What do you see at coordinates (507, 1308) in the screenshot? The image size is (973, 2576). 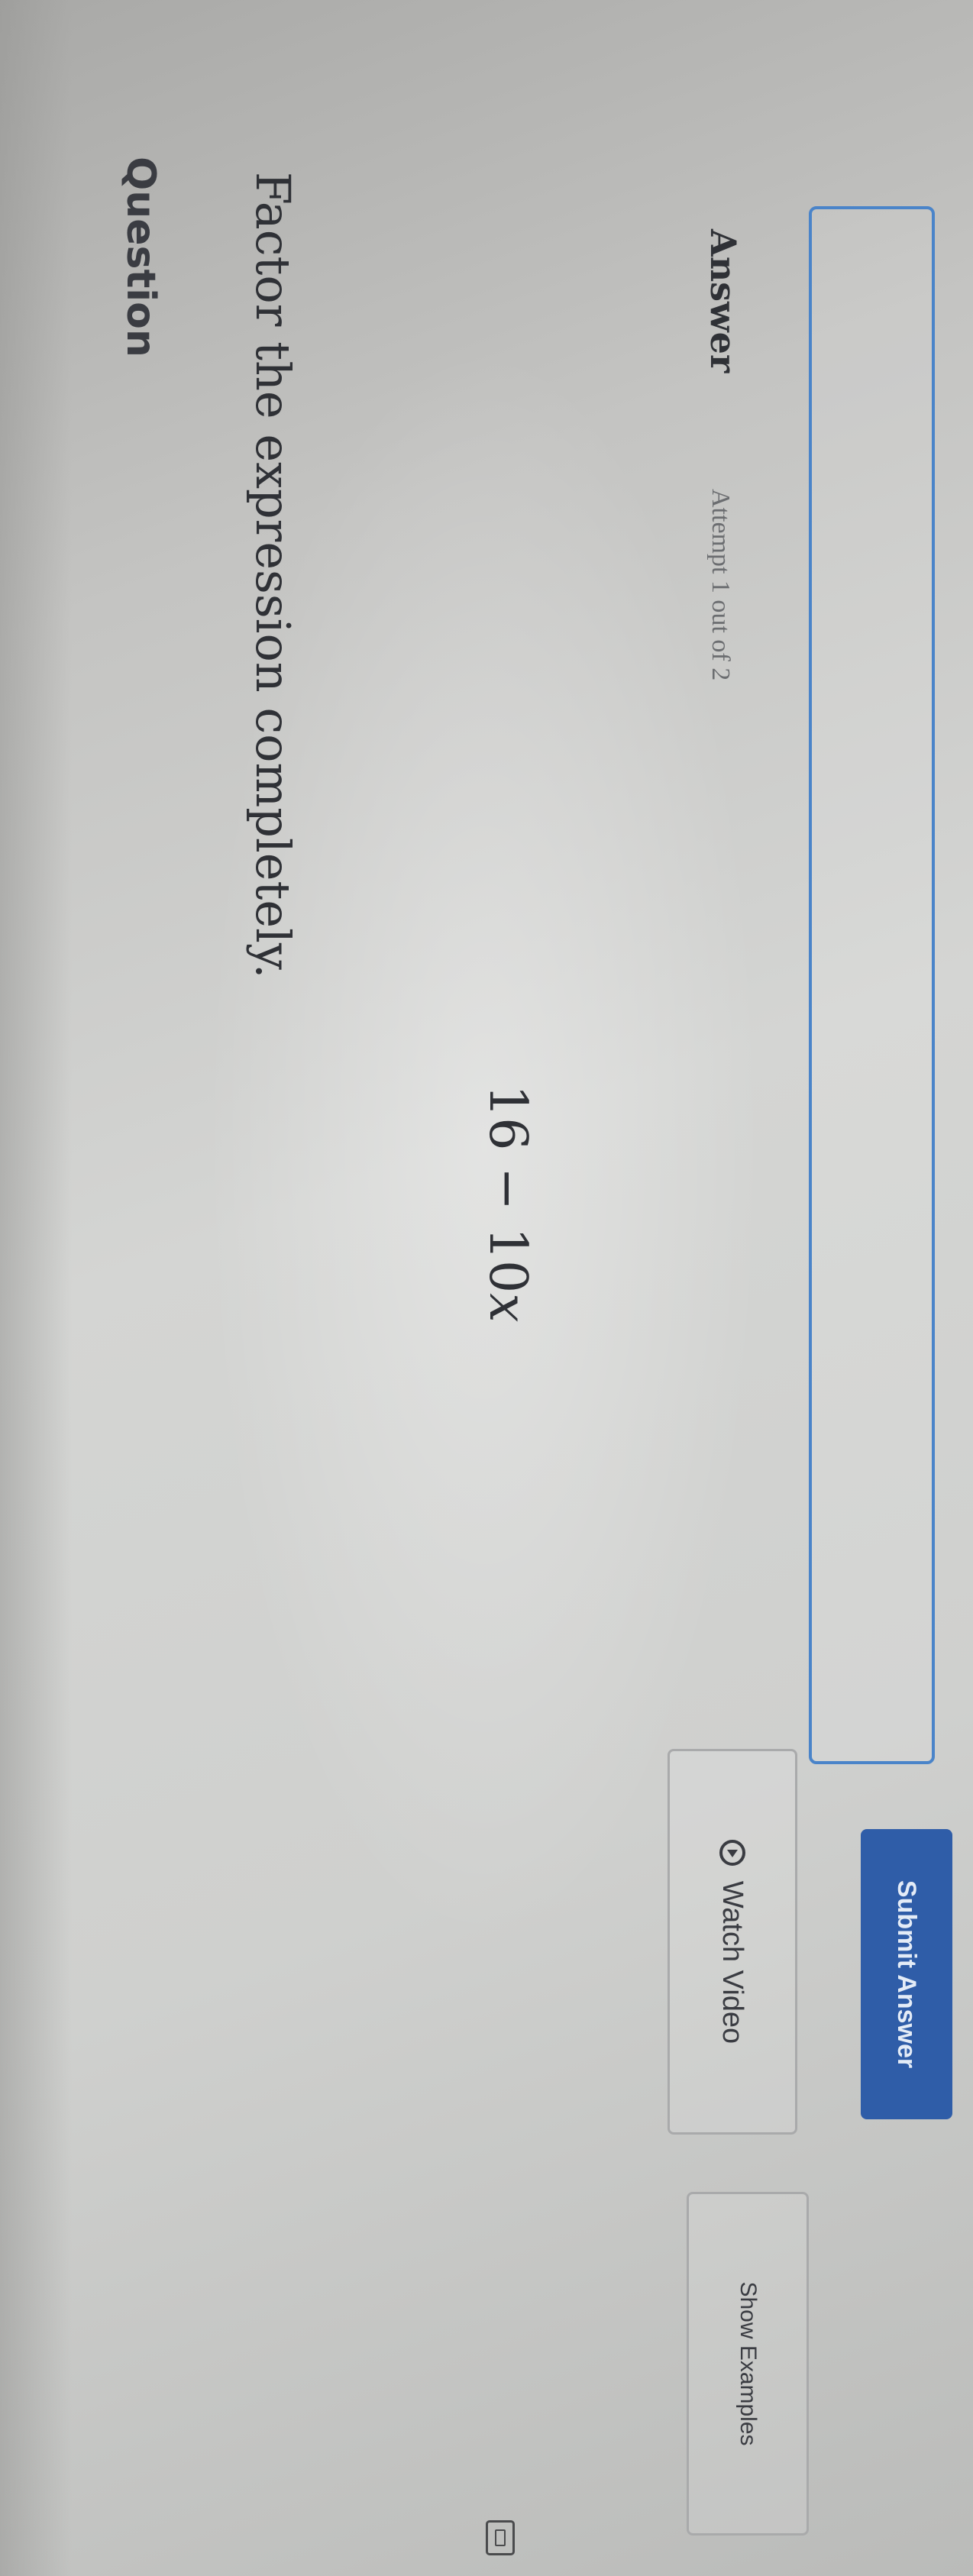 I see `expression-variable: x` at bounding box center [507, 1308].